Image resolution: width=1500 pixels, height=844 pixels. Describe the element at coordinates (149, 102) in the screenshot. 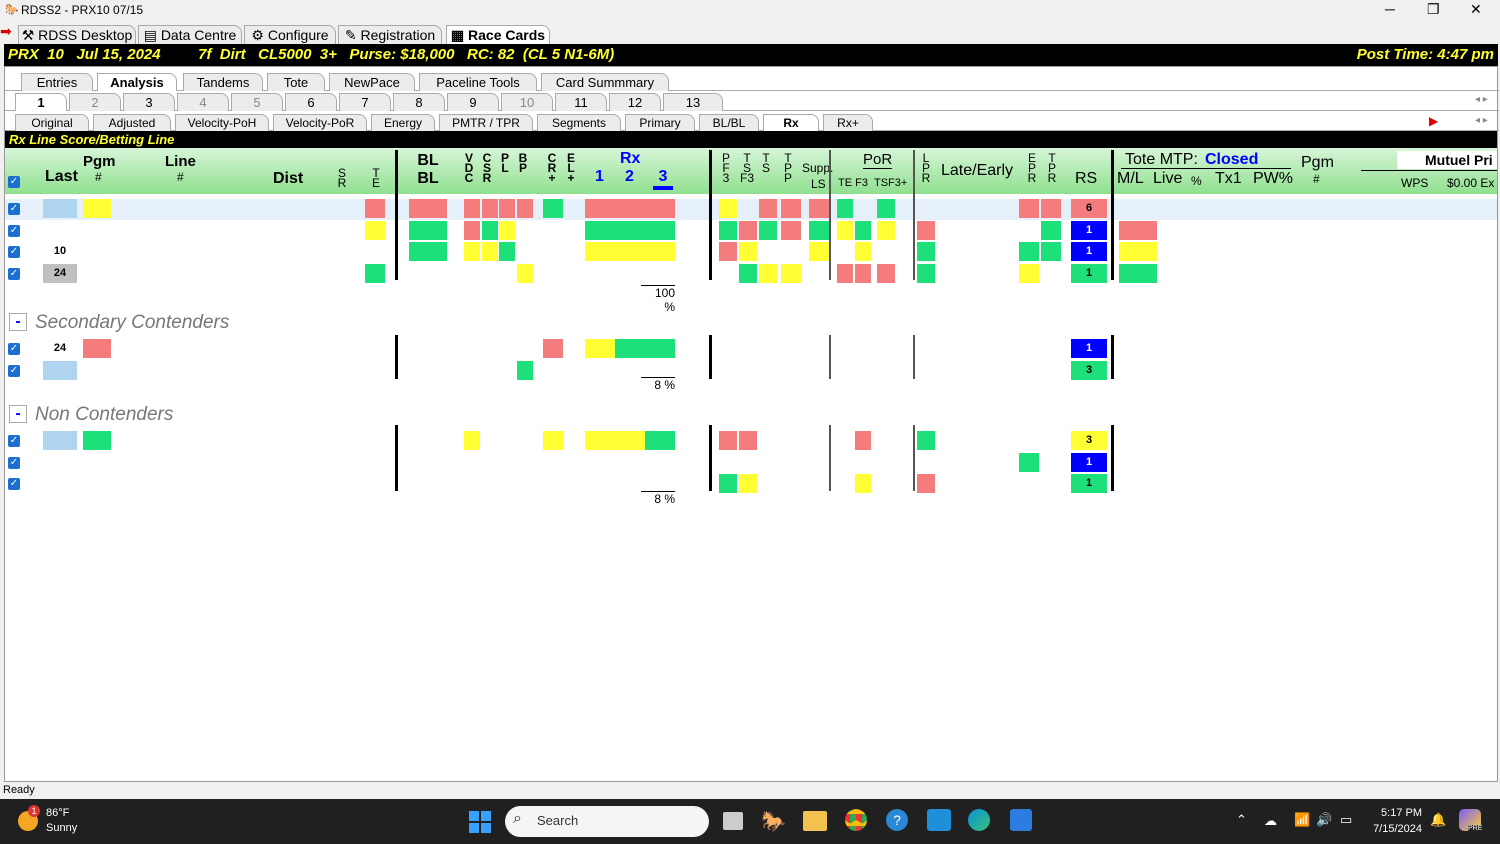

I see `race-tab: 3` at that location.